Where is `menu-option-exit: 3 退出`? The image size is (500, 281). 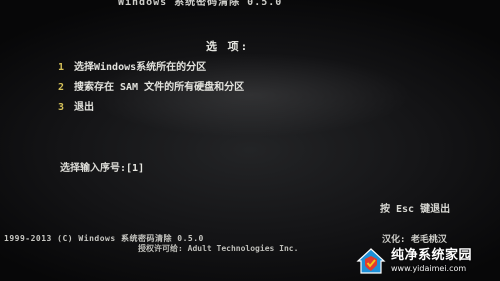 menu-option-exit: 3 退出 is located at coordinates (76, 105).